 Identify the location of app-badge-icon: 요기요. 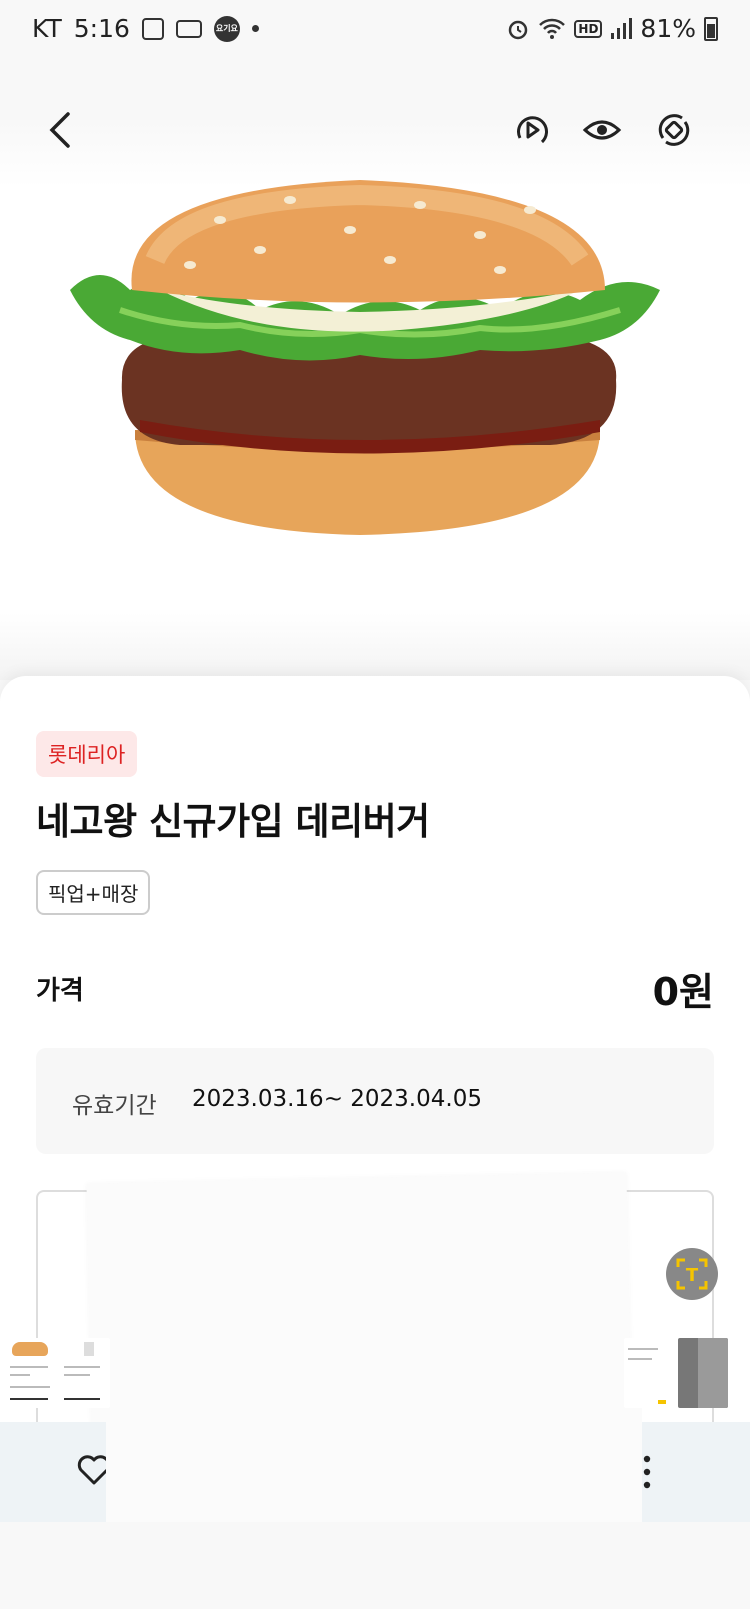
(226, 28).